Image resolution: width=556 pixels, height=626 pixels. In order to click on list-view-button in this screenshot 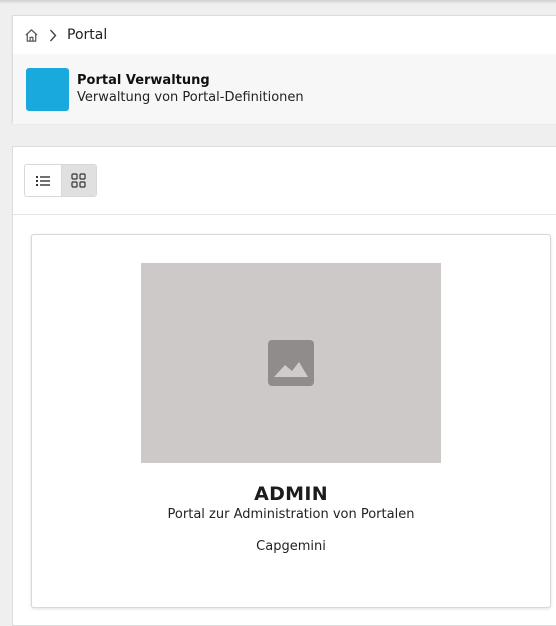, I will do `click(43, 180)`.